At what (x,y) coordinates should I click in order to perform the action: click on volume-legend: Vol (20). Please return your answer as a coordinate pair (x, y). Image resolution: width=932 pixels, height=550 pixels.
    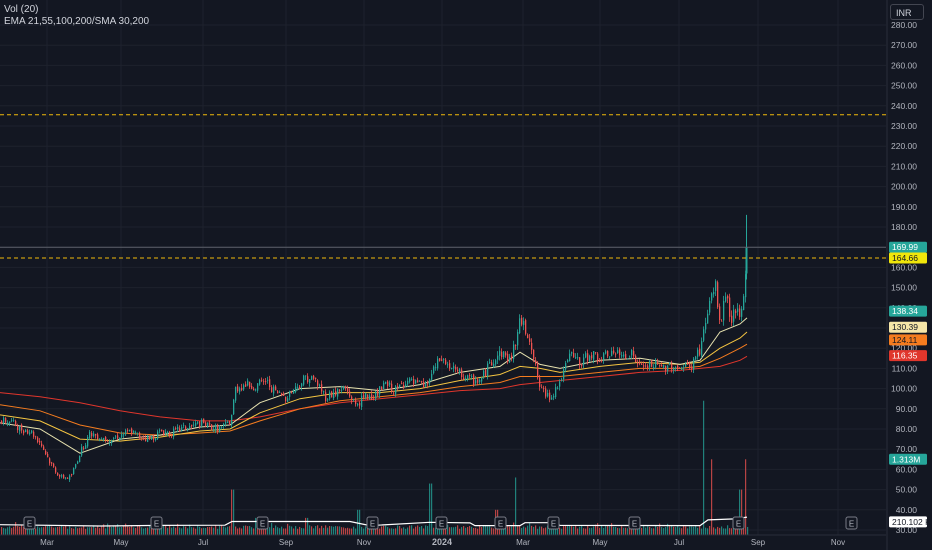
    Looking at the image, I should click on (76, 10).